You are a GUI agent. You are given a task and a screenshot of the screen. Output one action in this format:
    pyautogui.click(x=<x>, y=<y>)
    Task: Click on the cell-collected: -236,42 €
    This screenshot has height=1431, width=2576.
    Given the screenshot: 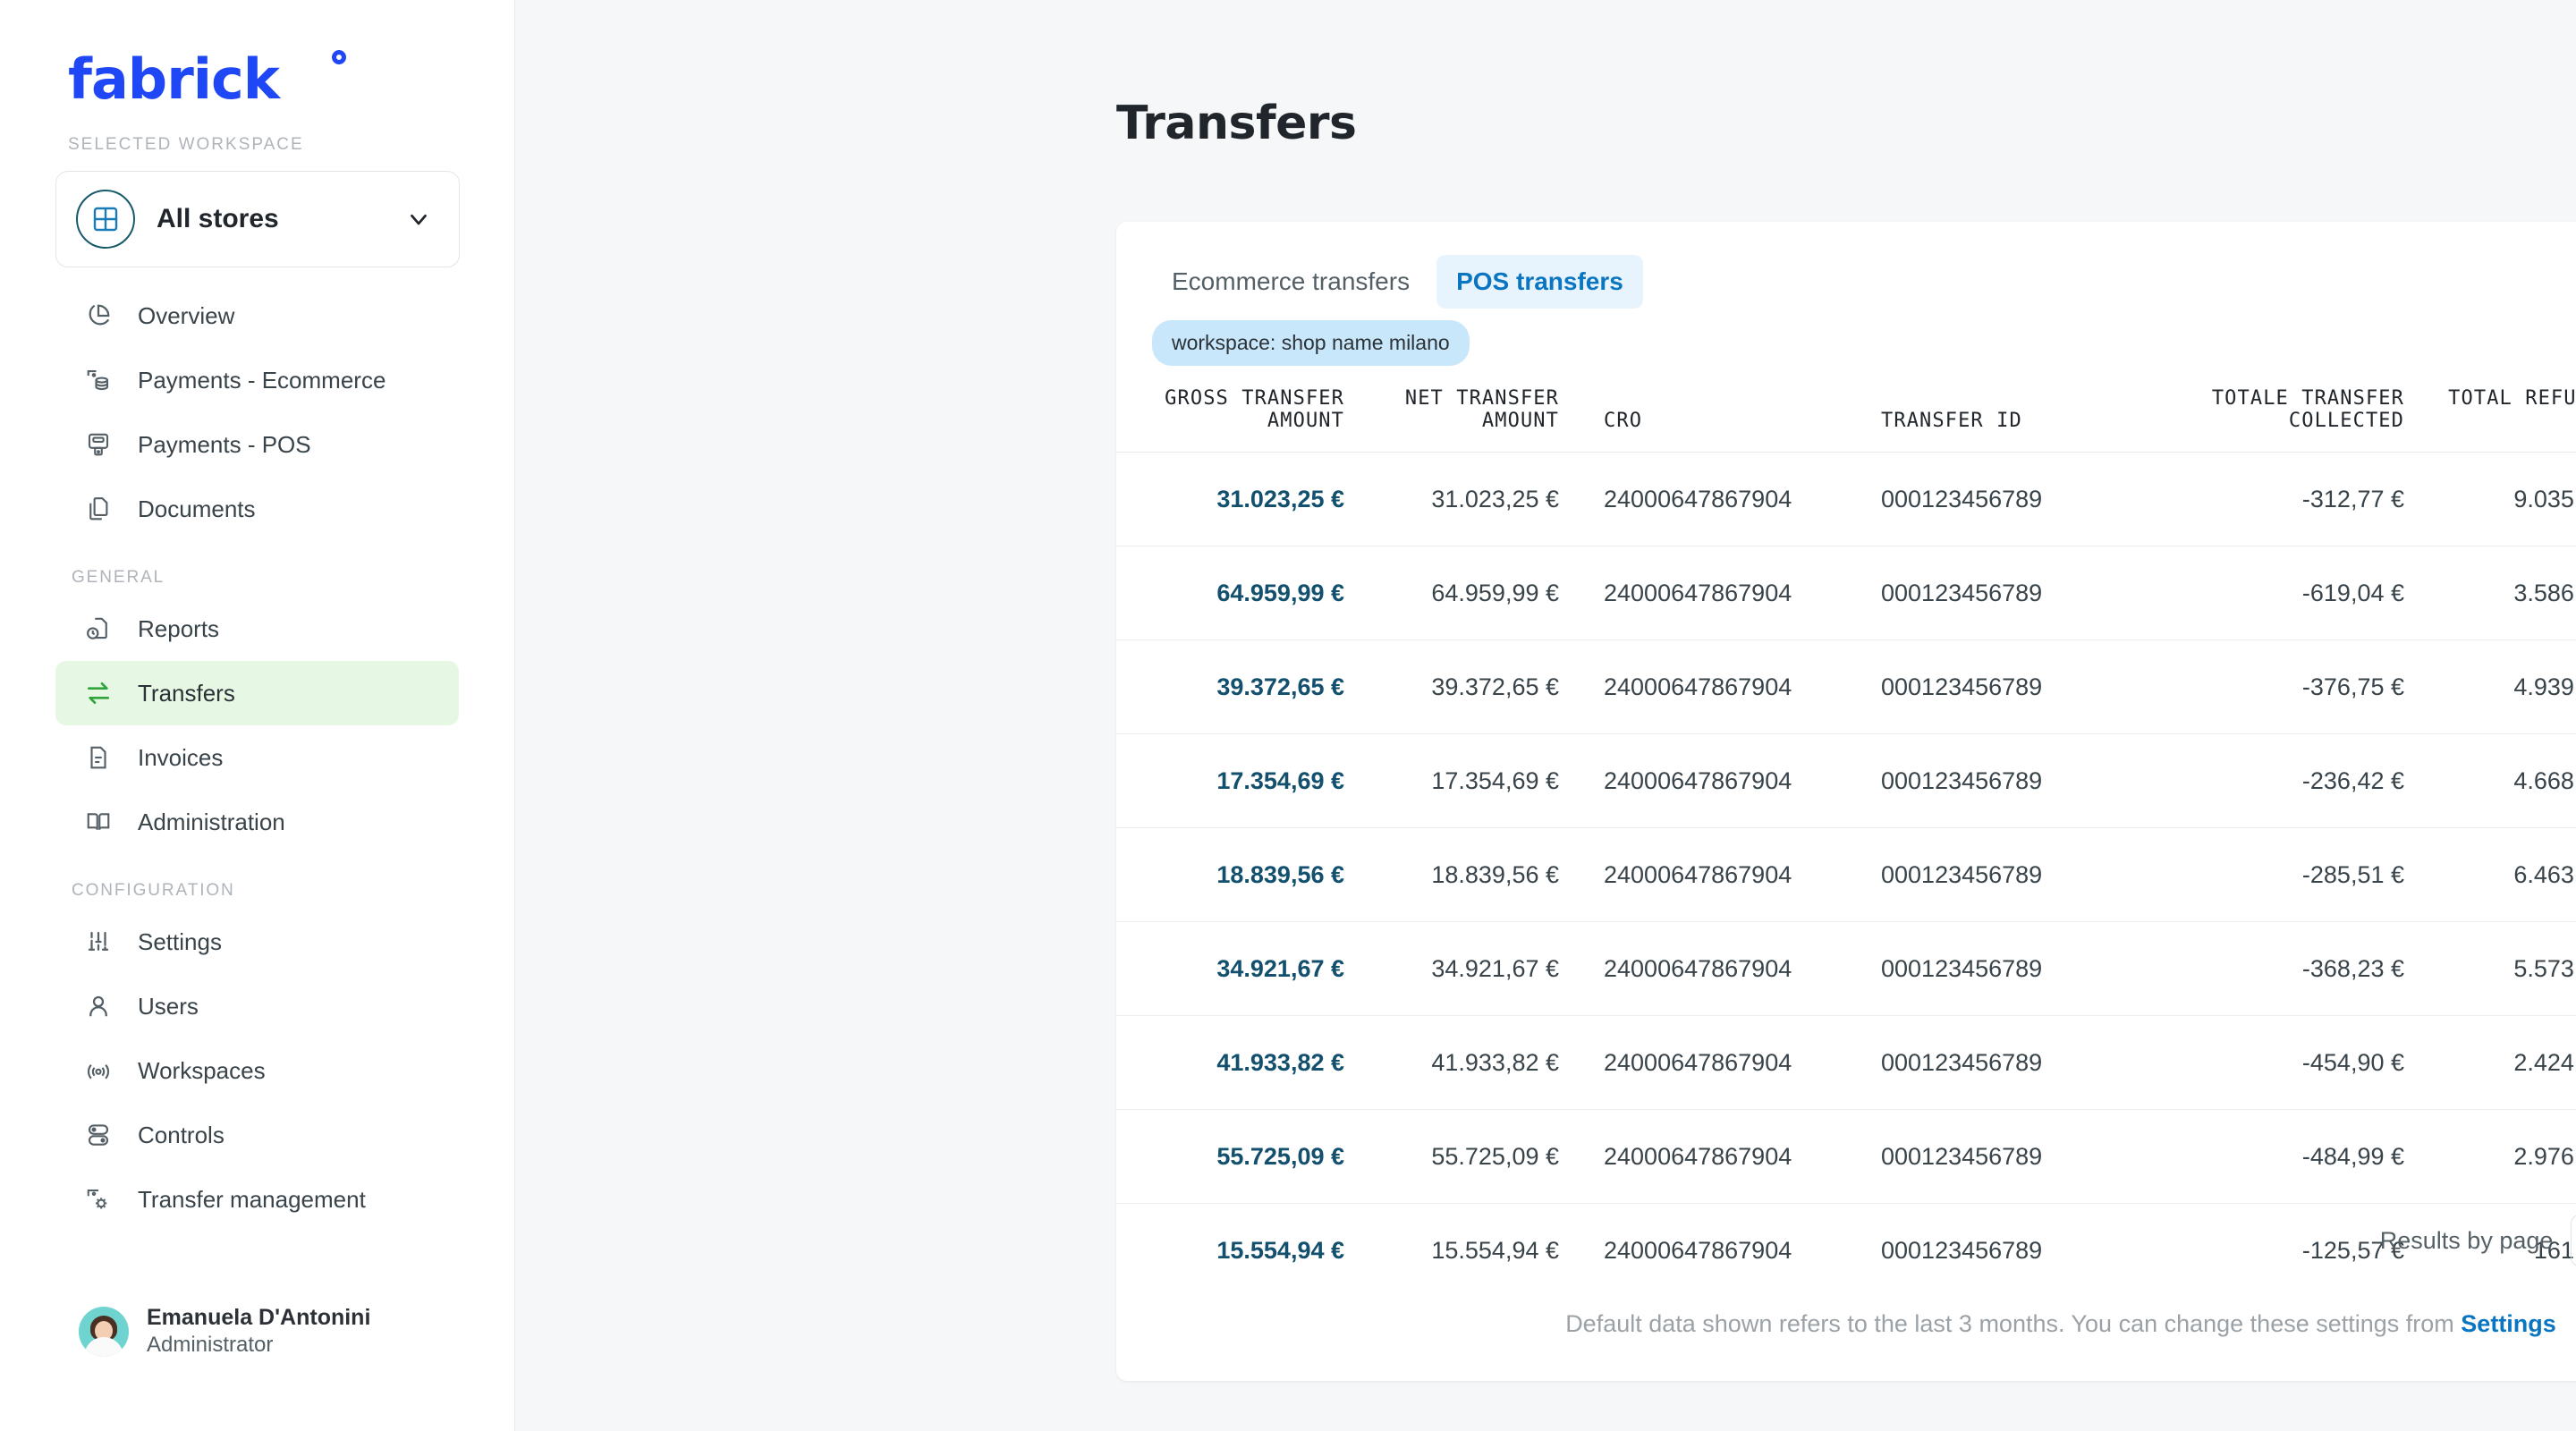 What is the action you would take?
    pyautogui.click(x=2352, y=780)
    